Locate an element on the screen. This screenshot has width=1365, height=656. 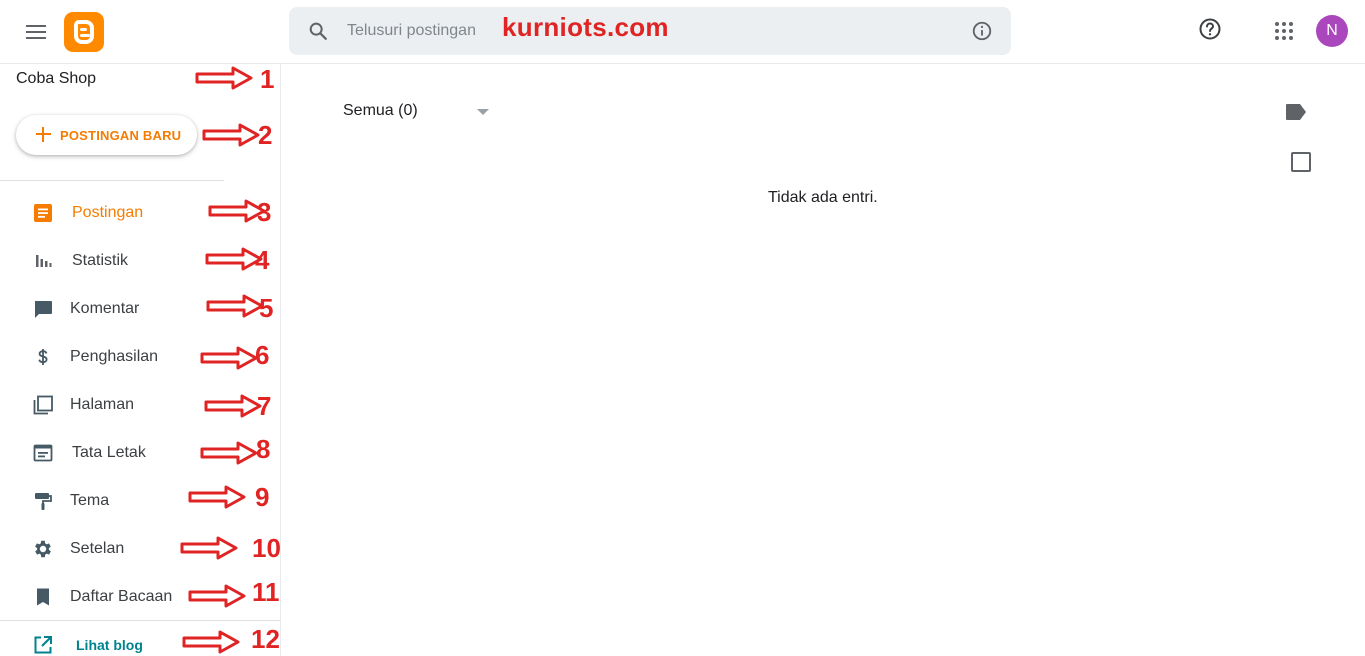
gear-icon is located at coordinates (43, 549).